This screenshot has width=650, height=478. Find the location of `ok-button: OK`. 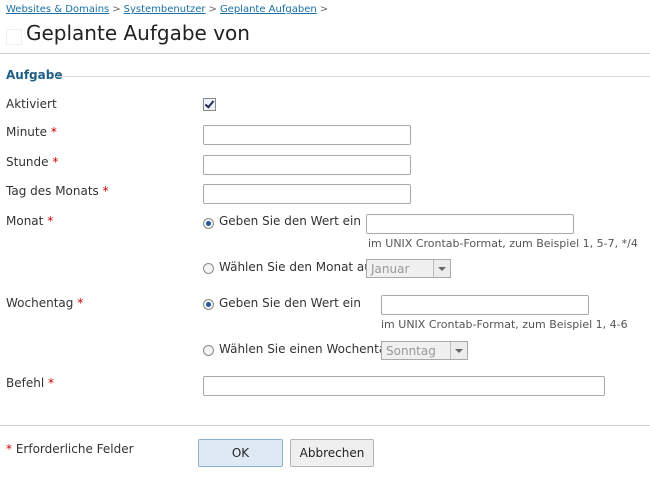

ok-button: OK is located at coordinates (240, 453).